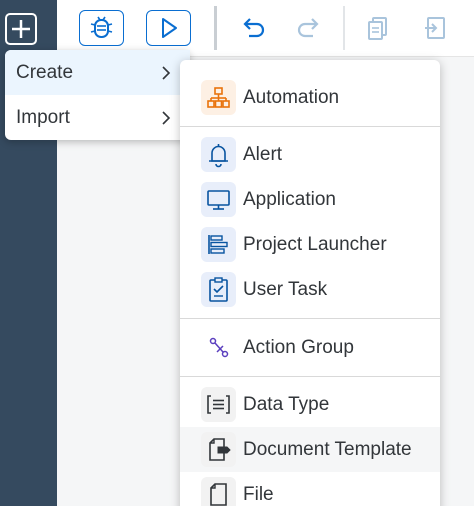  What do you see at coordinates (263, 154) in the screenshot?
I see `submenu-item-label: Alert` at bounding box center [263, 154].